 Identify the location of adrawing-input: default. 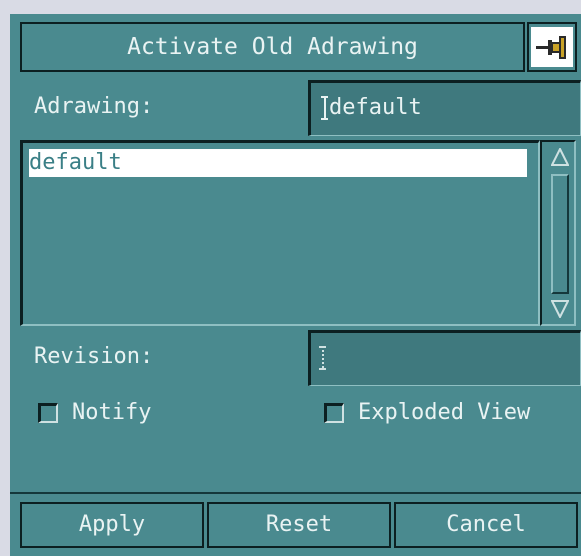
(444, 108).